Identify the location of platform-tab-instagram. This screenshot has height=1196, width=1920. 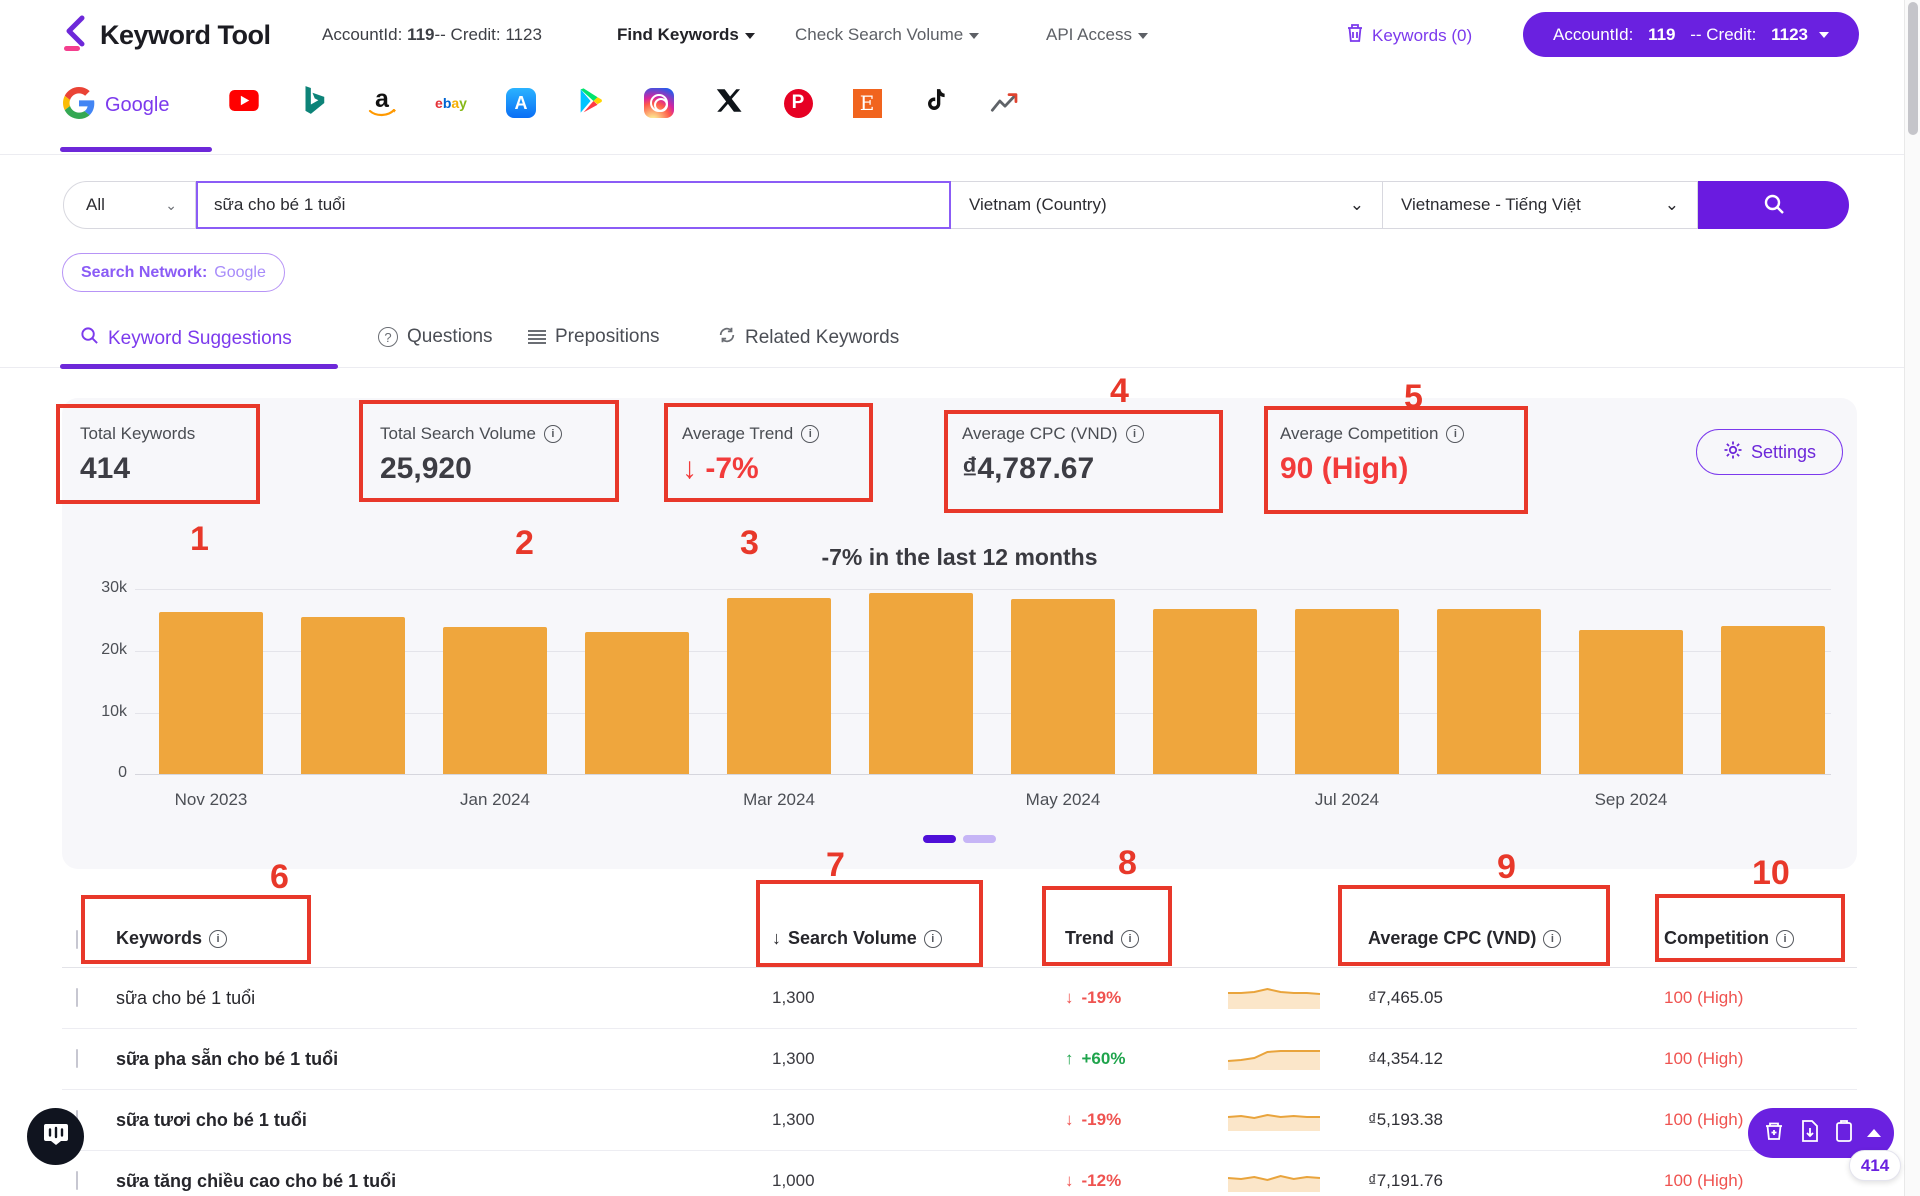
(659, 103).